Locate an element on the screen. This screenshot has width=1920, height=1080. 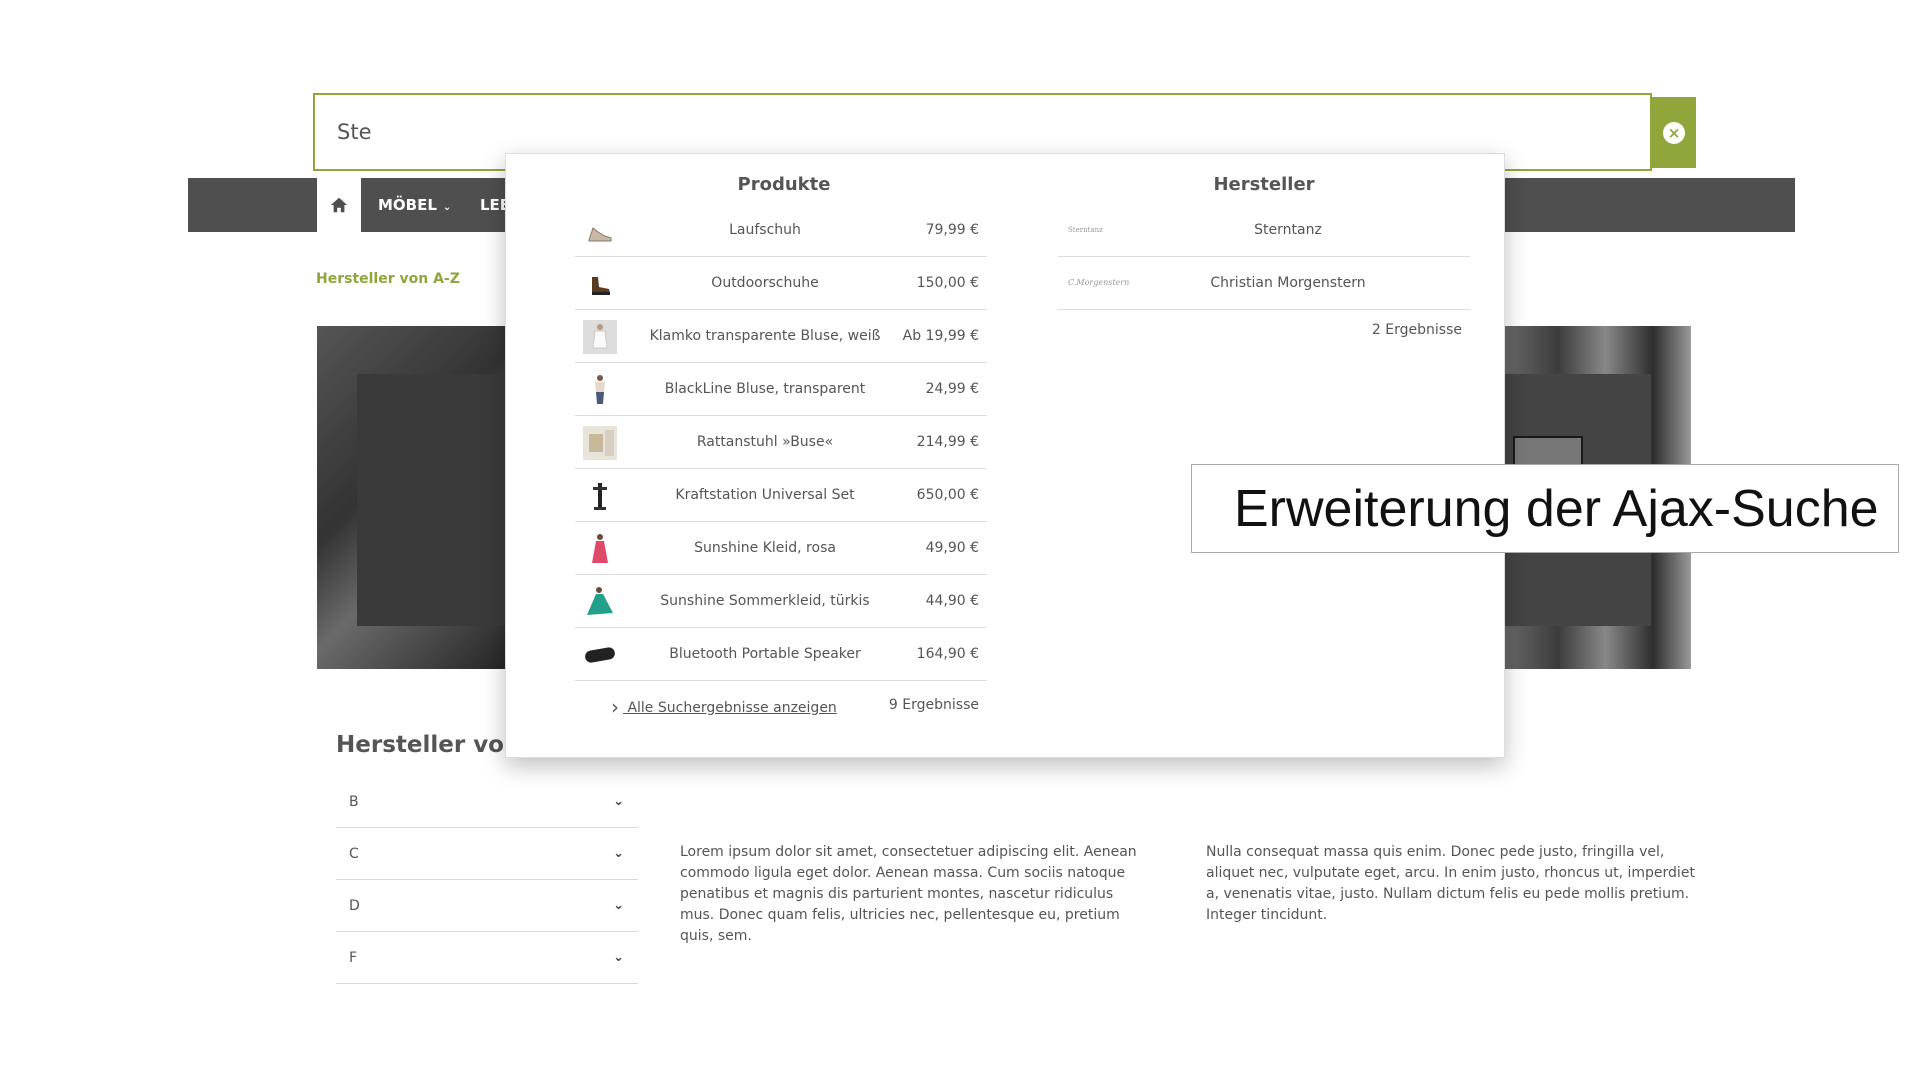
product-price: 49,90 € is located at coordinates (952, 548).